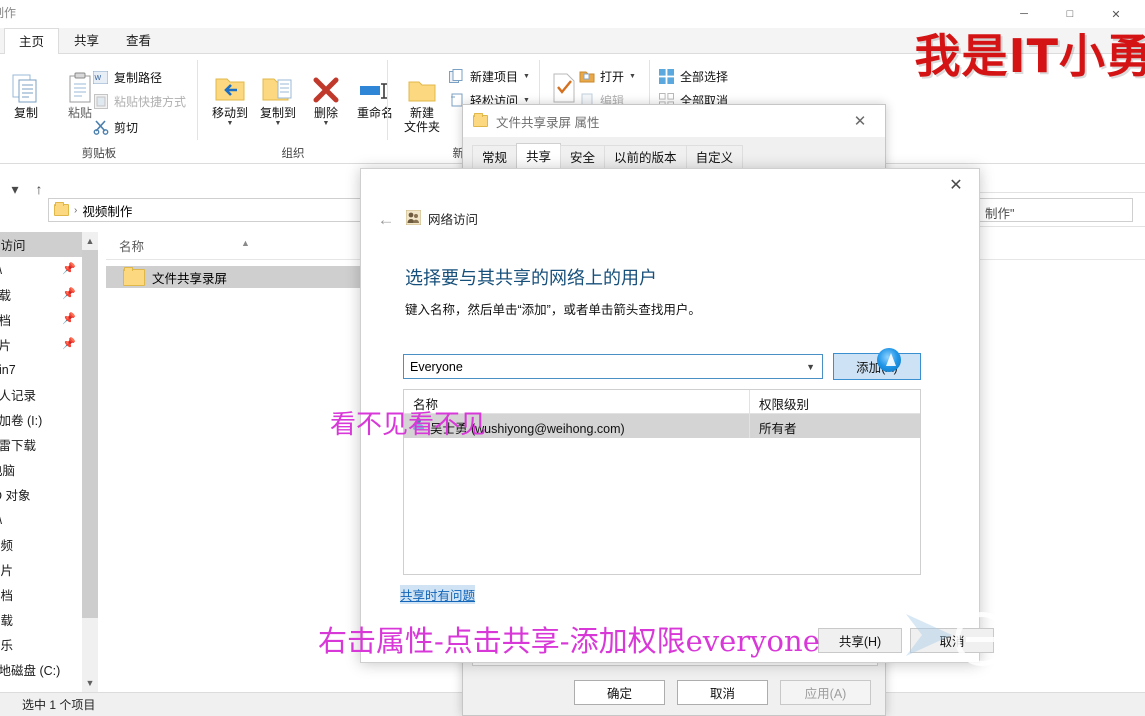 The width and height of the screenshot is (1145, 716). Describe the element at coordinates (456, 76) in the screenshot. I see `new-item-icon` at that location.